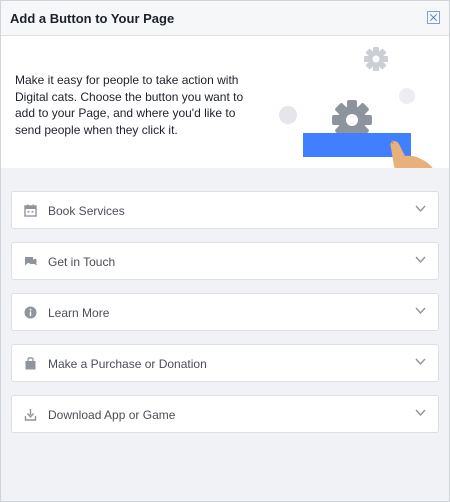 This screenshot has width=450, height=502. What do you see at coordinates (31, 261) in the screenshot?
I see `chat-icon` at bounding box center [31, 261].